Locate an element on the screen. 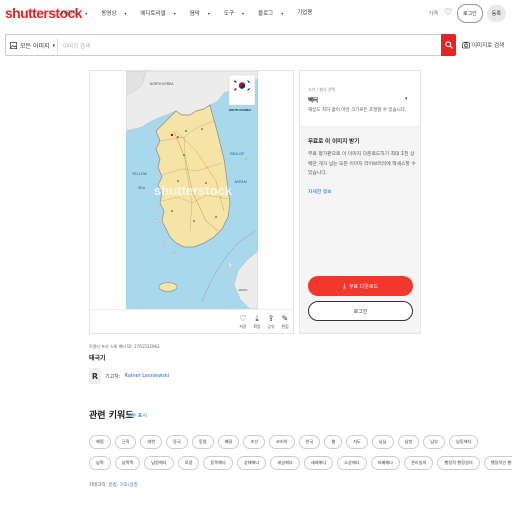 Image resolution: width=512 pixels, height=512 pixels. avatar: R is located at coordinates (95, 376).